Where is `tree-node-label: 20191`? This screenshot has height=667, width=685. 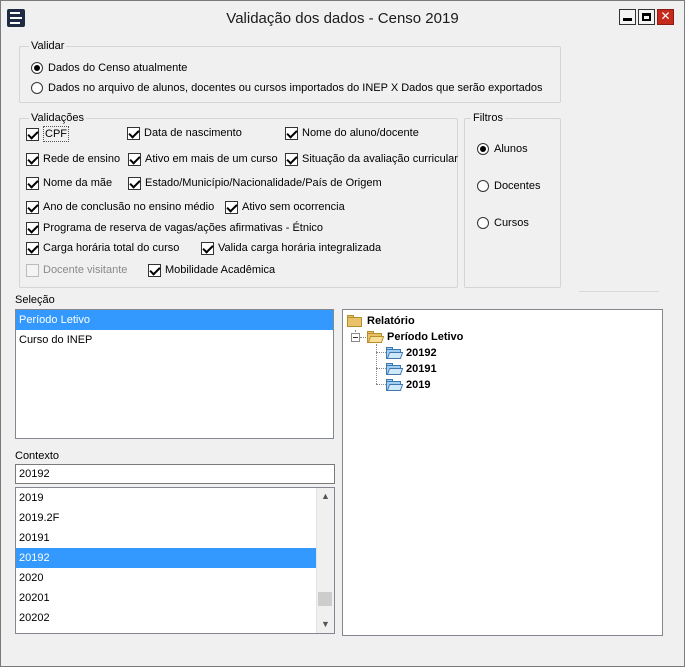 tree-node-label: 20191 is located at coordinates (421, 369).